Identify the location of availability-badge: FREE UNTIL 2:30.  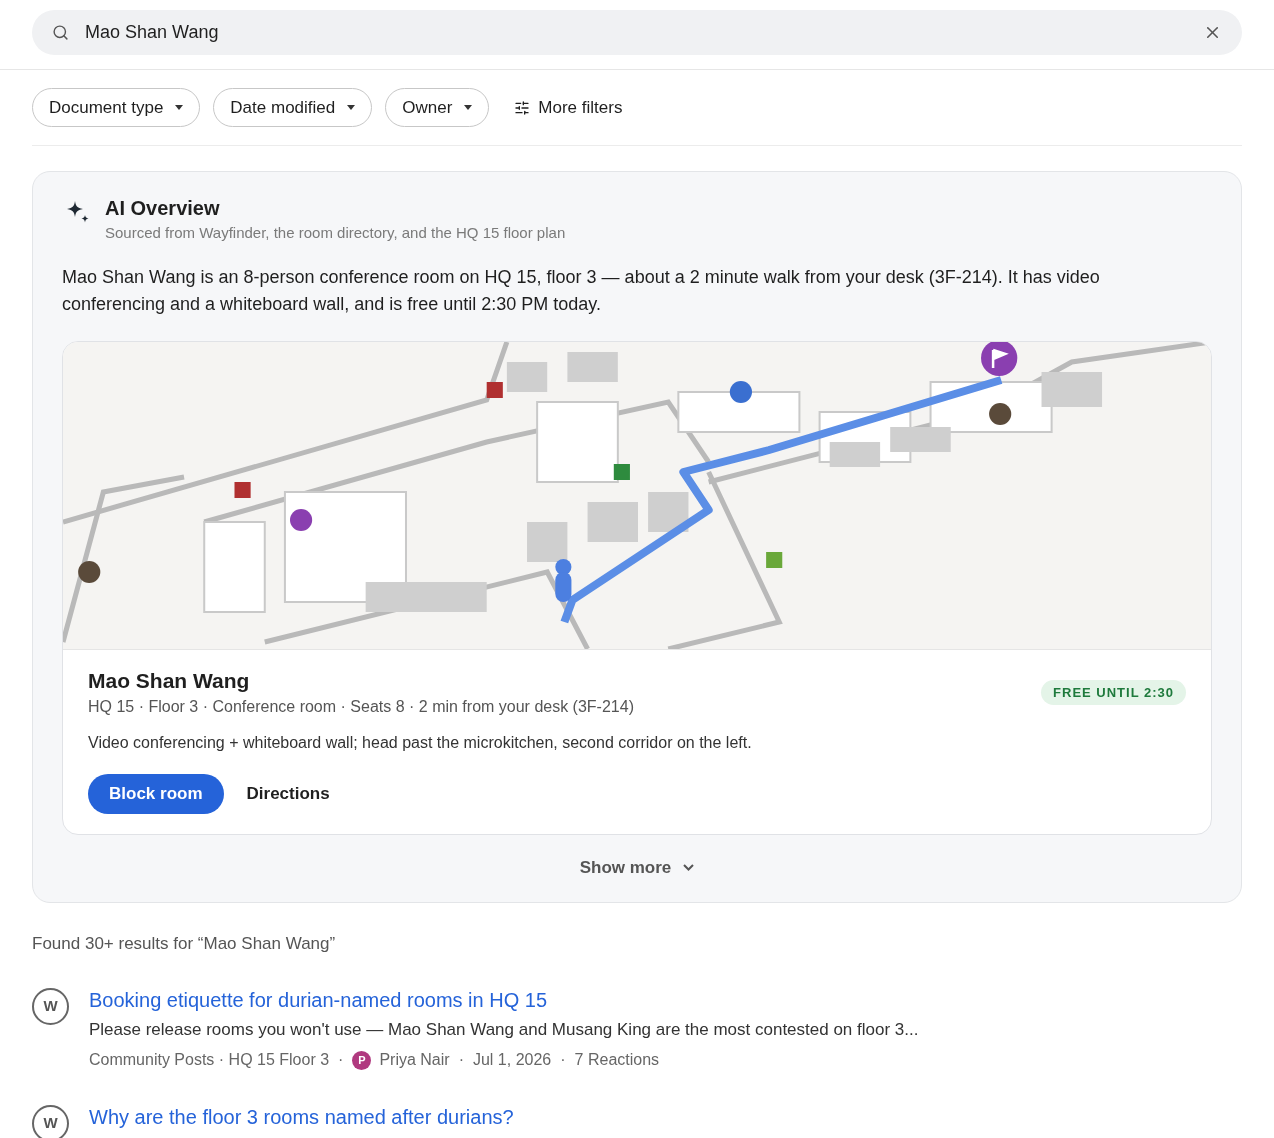
(1113, 692).